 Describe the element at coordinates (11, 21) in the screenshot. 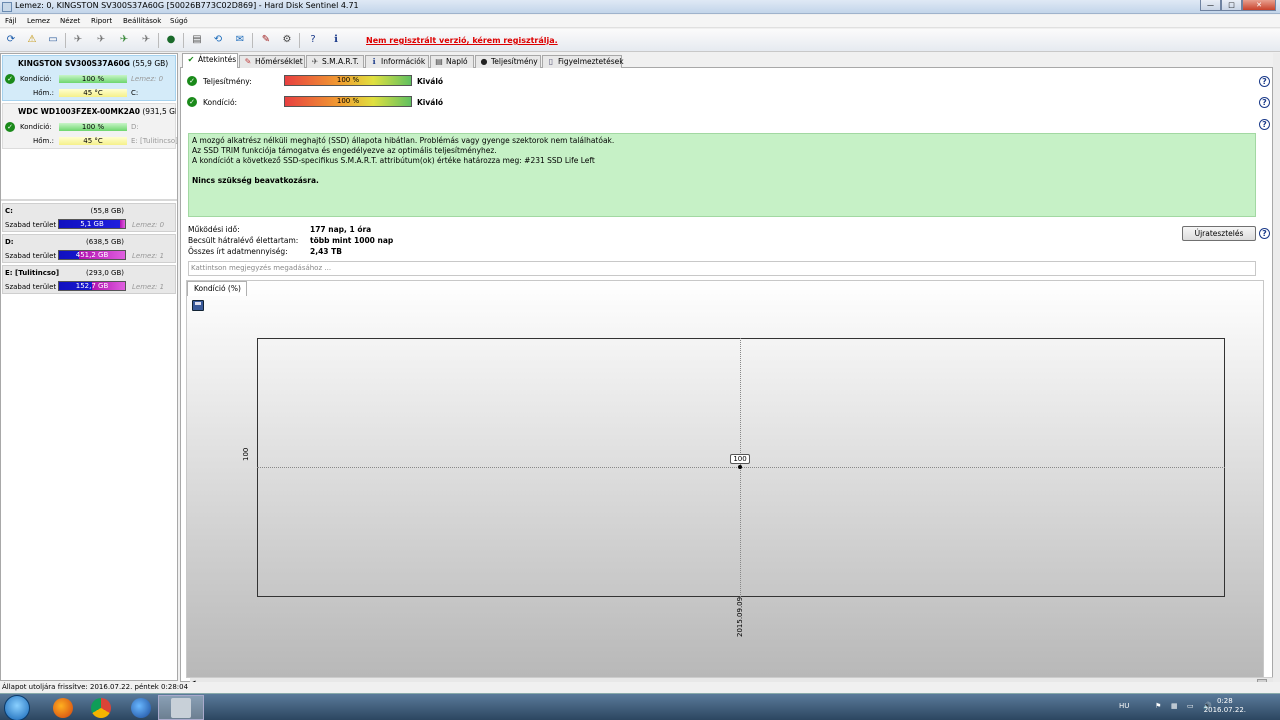

I see `menu-file: Fájl` at that location.